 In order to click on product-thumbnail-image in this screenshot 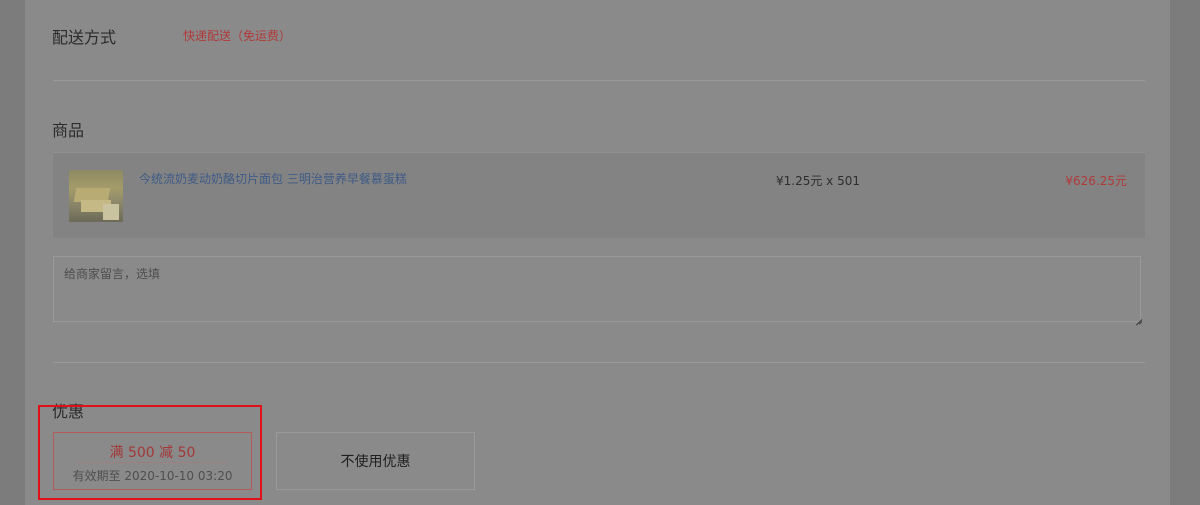, I will do `click(96, 196)`.